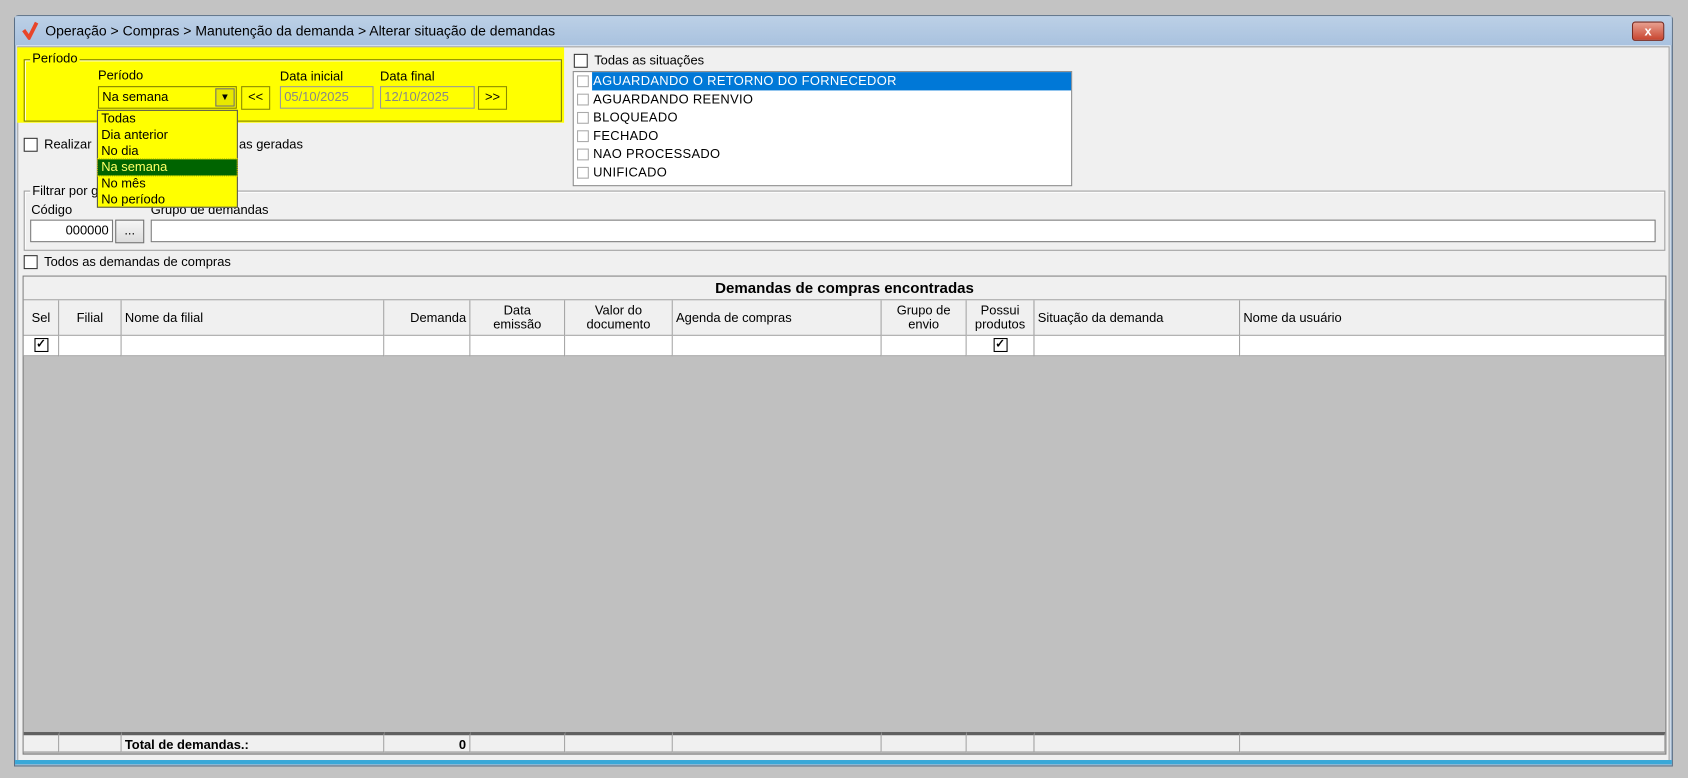  What do you see at coordinates (270, 144) in the screenshot?
I see `realizar-label-end: as geradas` at bounding box center [270, 144].